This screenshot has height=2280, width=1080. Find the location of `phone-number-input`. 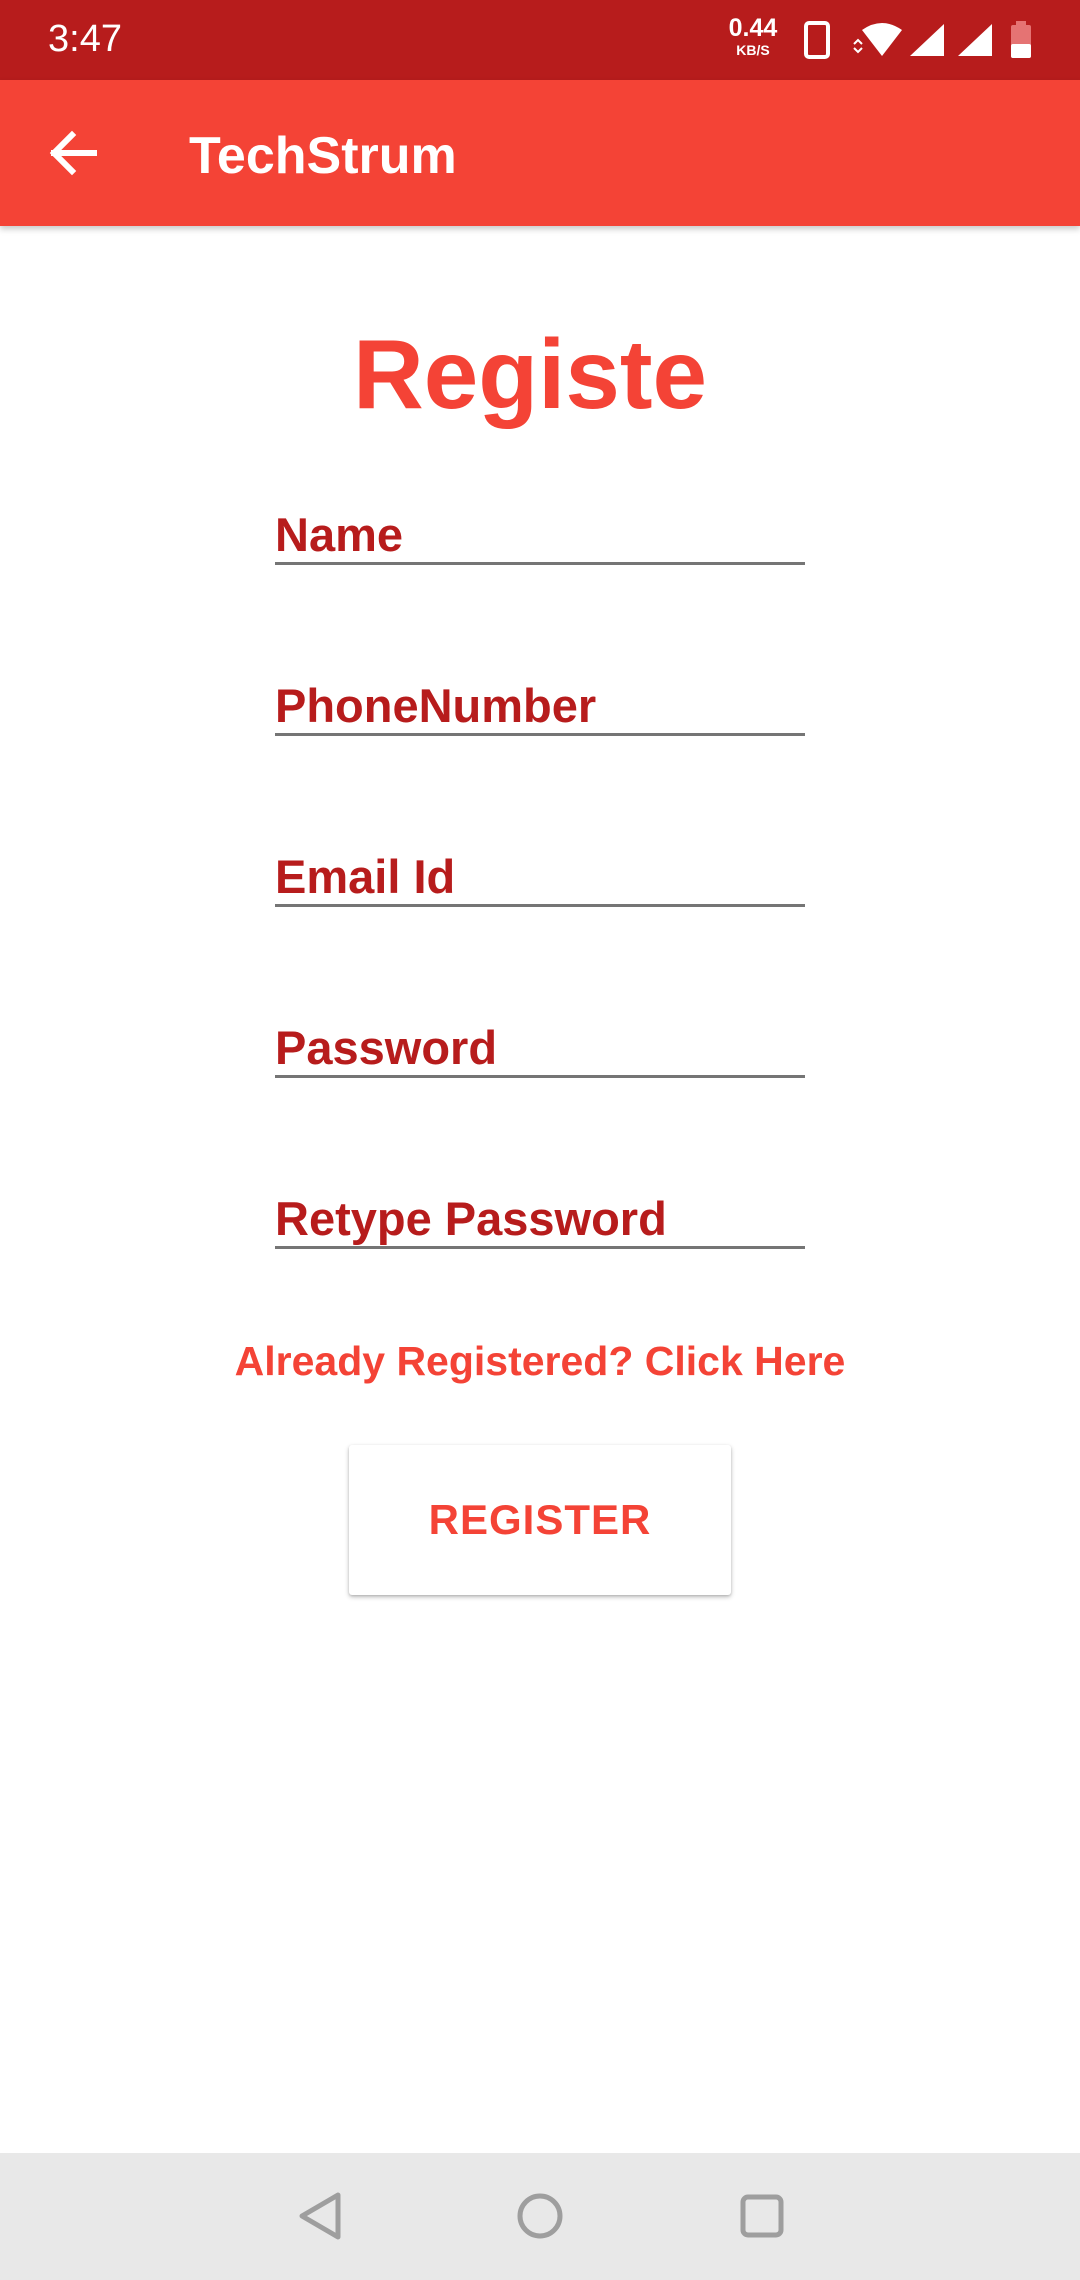

phone-number-input is located at coordinates (540, 707).